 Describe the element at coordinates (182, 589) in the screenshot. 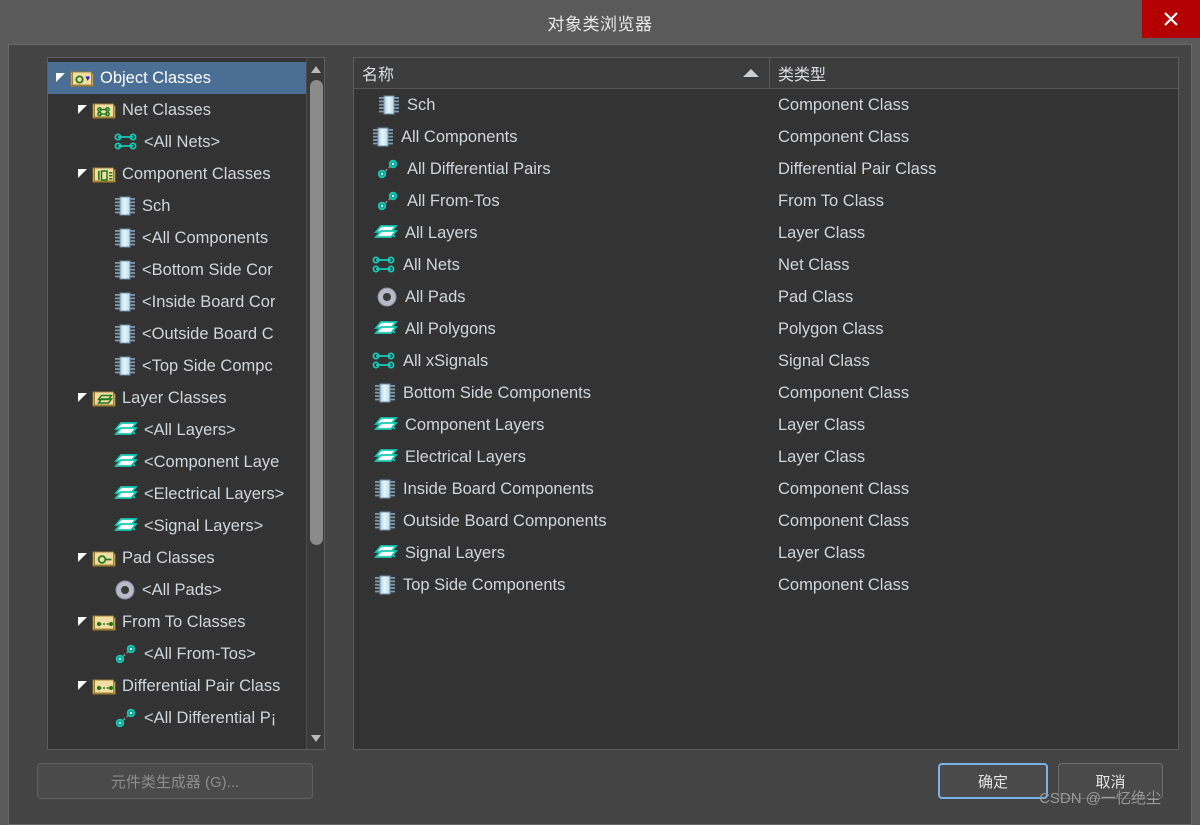

I see `tree-item-label: <All Pads>` at that location.